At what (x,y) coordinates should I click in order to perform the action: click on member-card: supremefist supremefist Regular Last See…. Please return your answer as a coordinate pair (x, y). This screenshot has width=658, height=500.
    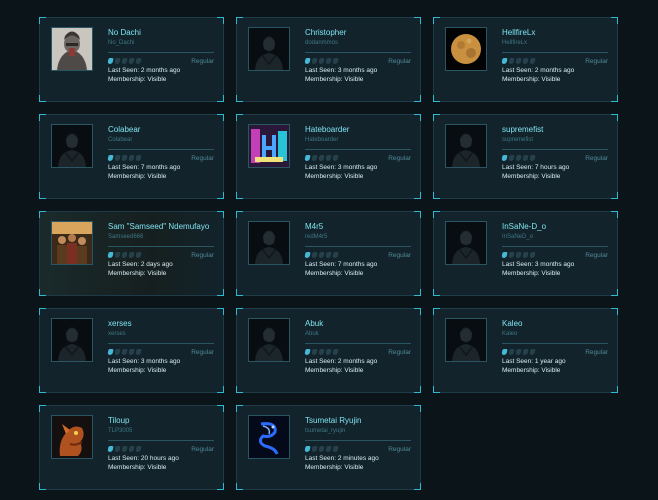
    Looking at the image, I should click on (525, 156).